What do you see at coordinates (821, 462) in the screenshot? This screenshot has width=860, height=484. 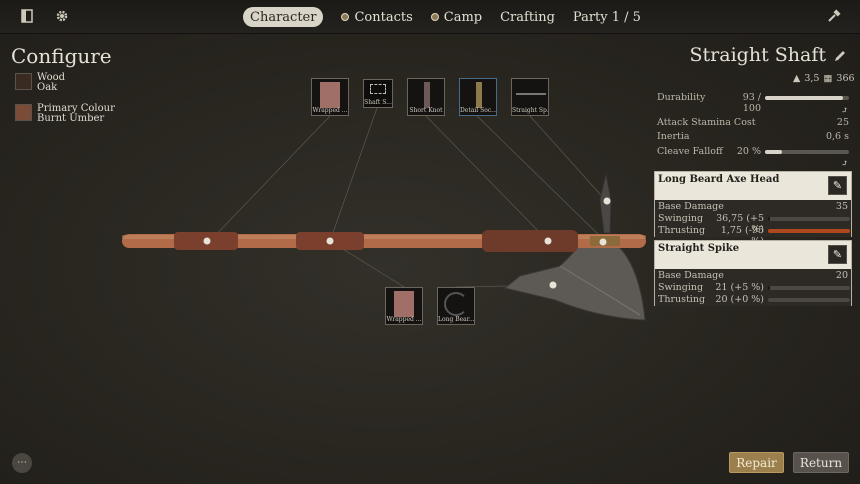 I see `return-button: Return` at bounding box center [821, 462].